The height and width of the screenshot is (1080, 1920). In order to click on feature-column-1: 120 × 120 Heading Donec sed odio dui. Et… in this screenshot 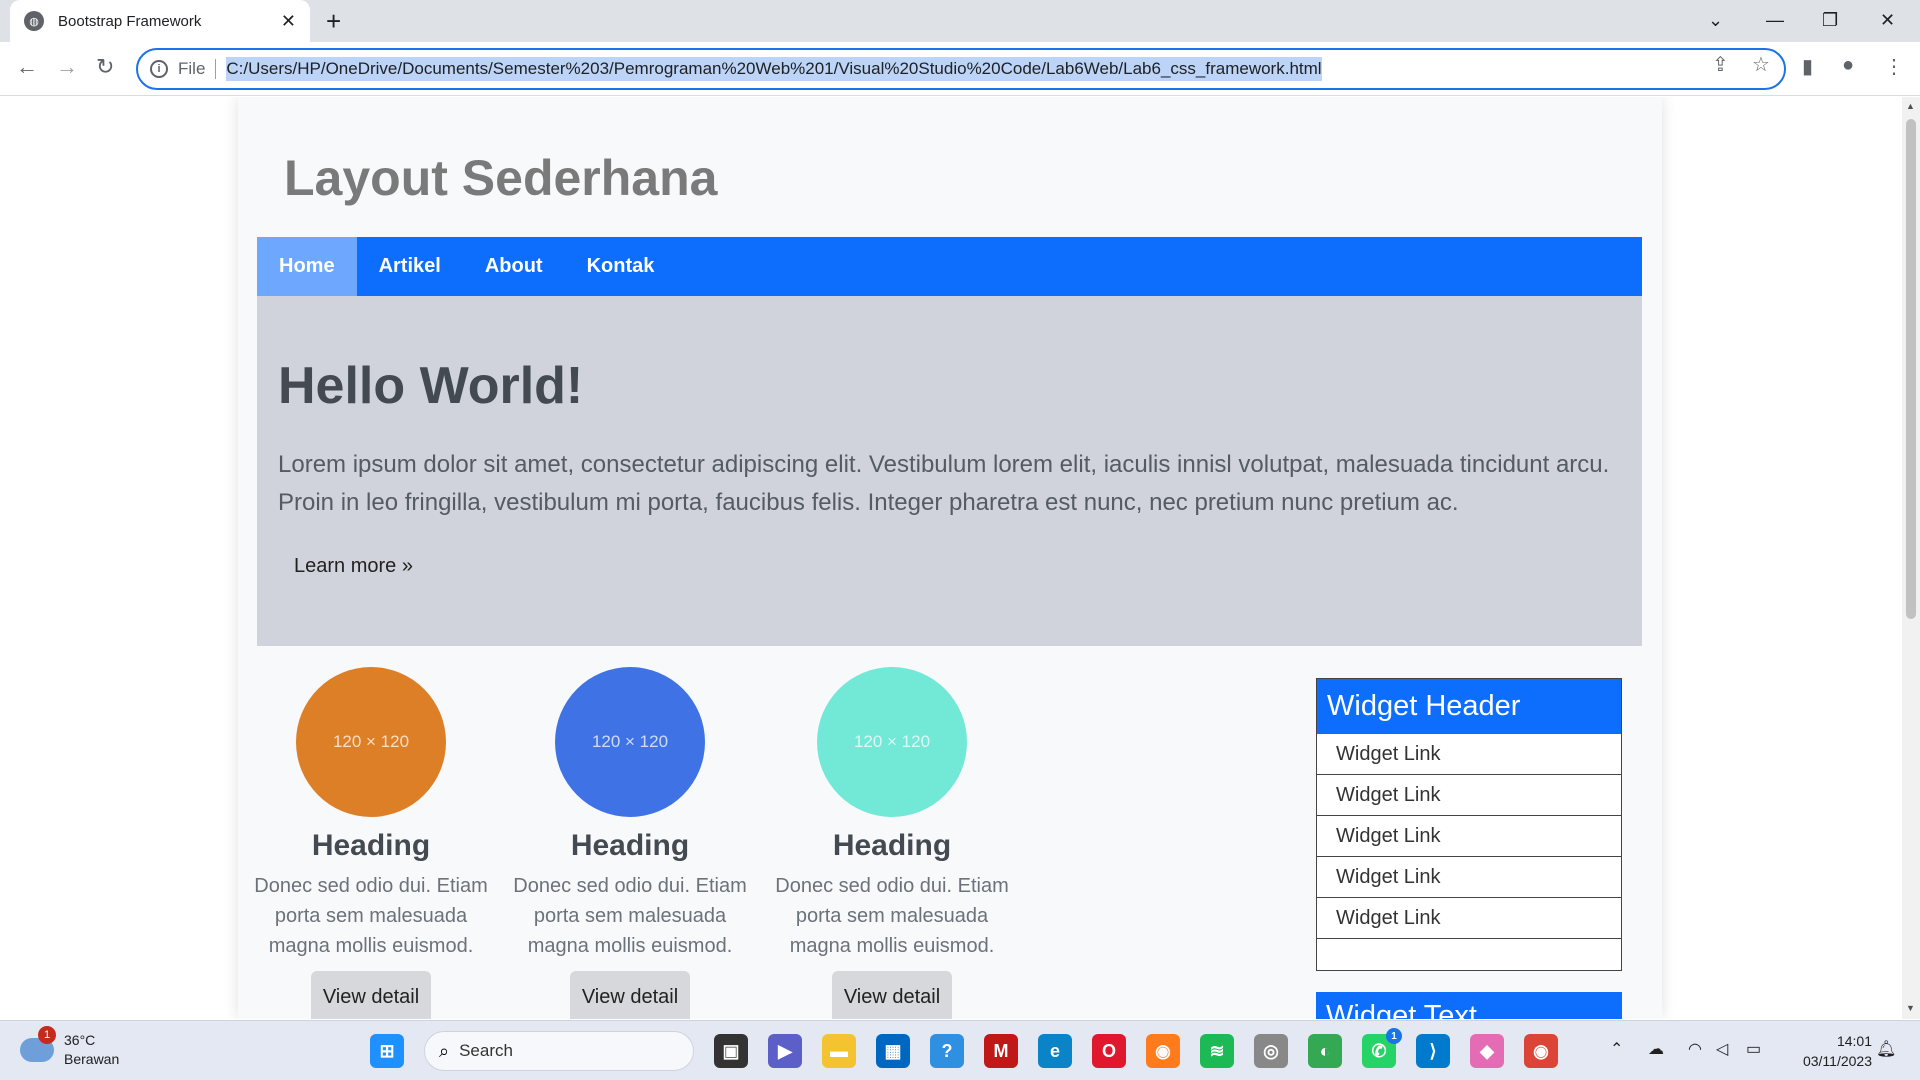, I will do `click(371, 843)`.